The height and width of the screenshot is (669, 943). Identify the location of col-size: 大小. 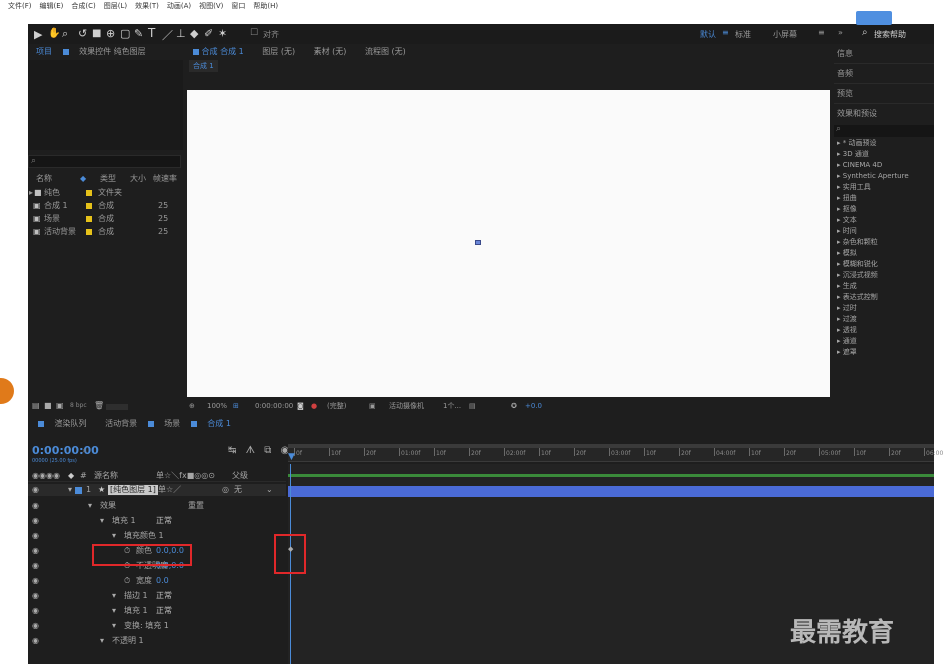
(138, 178).